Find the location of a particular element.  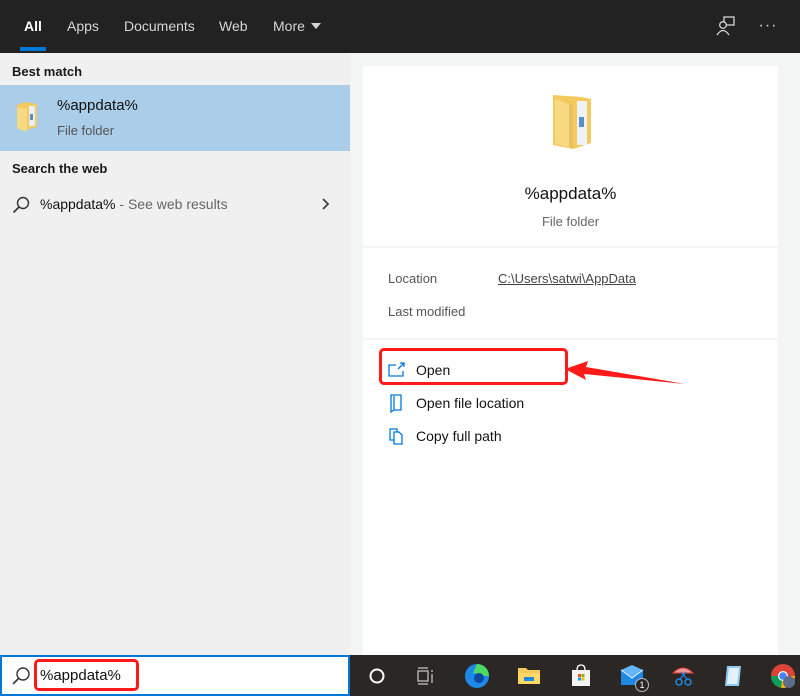

snipping-tool-icon is located at coordinates (683, 676).